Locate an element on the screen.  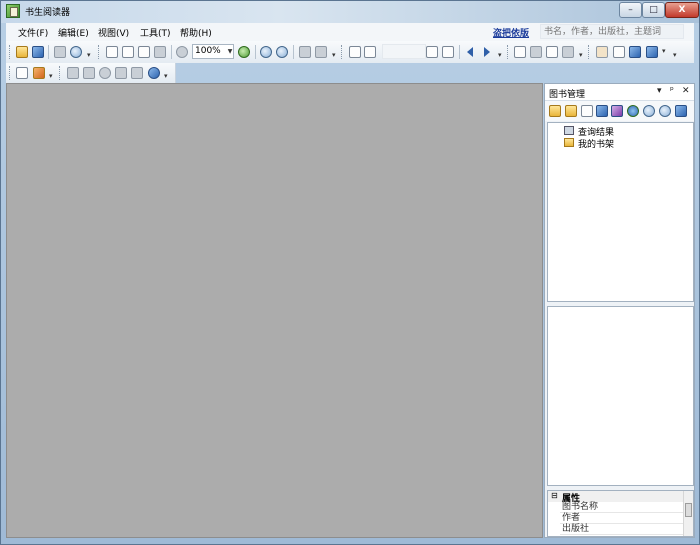
open-folder-icon is located at coordinates (571, 111).